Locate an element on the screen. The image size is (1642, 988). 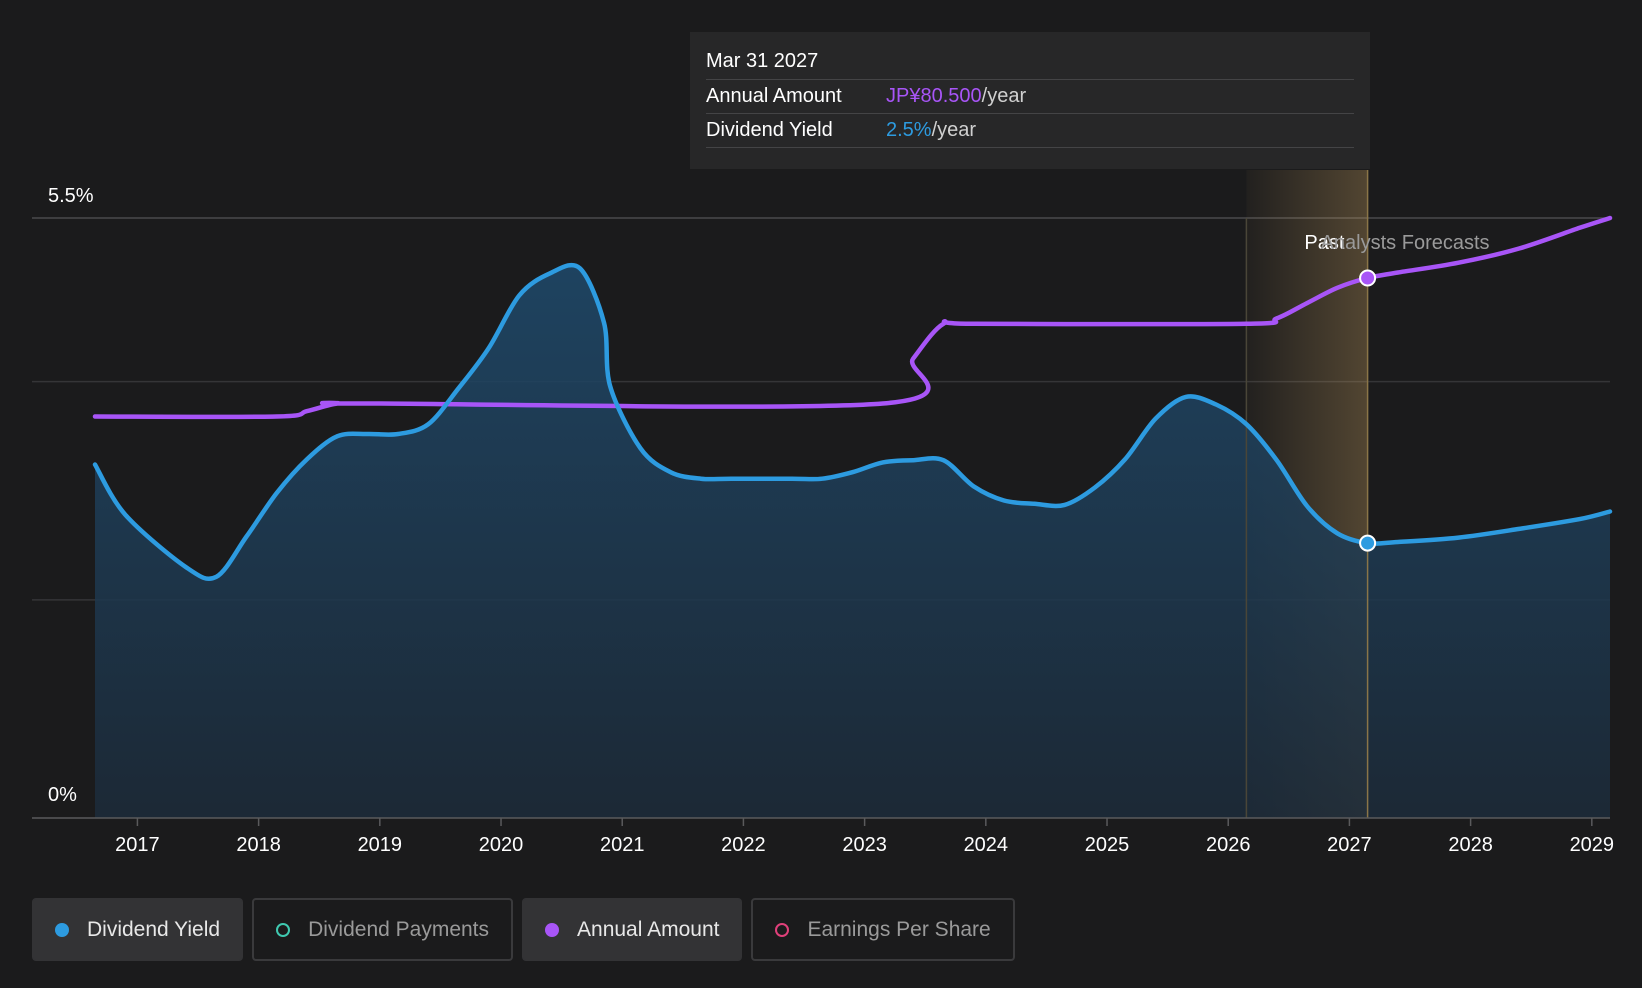
x-tick-label: 2024 is located at coordinates (986, 845).